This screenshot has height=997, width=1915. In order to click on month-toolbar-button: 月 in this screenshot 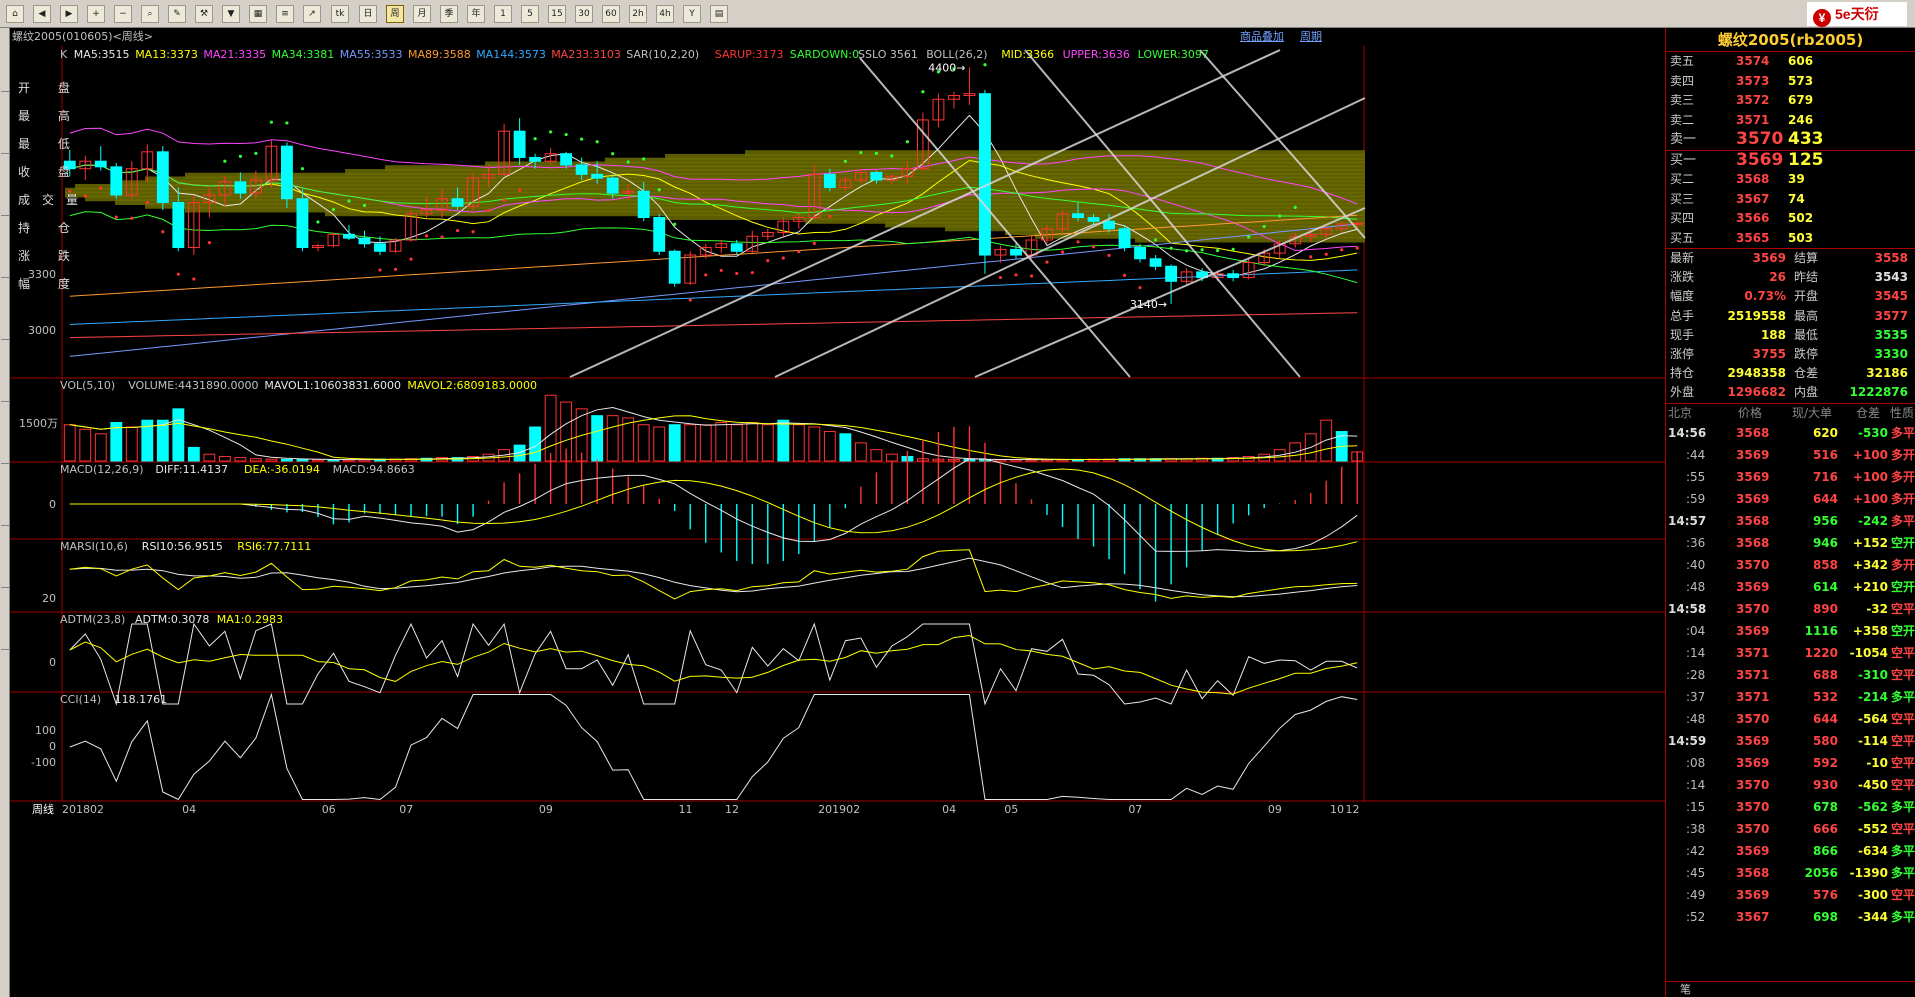, I will do `click(422, 14)`.